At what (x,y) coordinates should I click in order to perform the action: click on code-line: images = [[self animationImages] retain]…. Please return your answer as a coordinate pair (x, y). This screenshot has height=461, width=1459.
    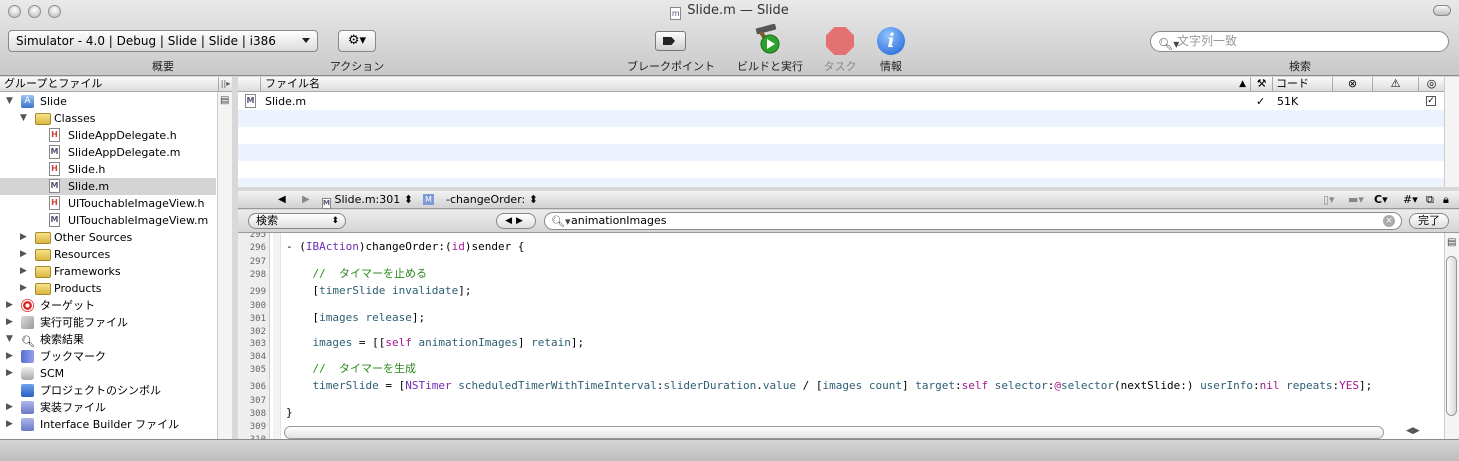
    Looking at the image, I should click on (435, 342).